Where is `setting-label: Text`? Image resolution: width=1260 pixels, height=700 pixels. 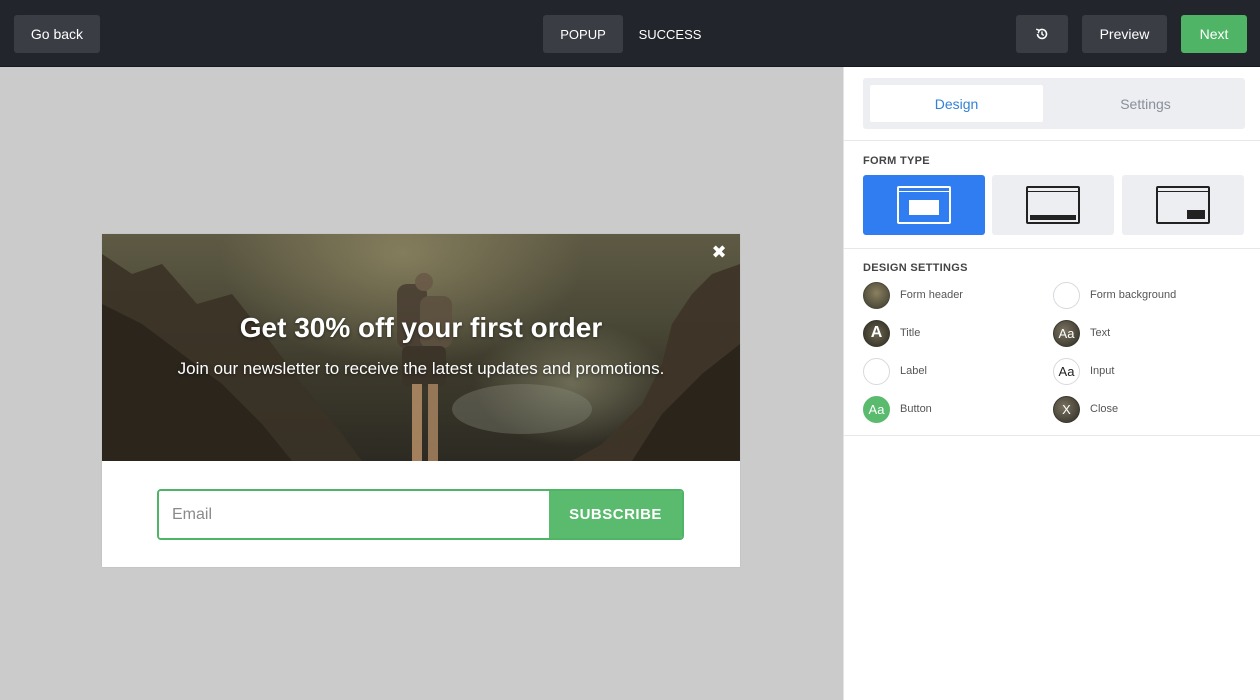
setting-label: Text is located at coordinates (1100, 333).